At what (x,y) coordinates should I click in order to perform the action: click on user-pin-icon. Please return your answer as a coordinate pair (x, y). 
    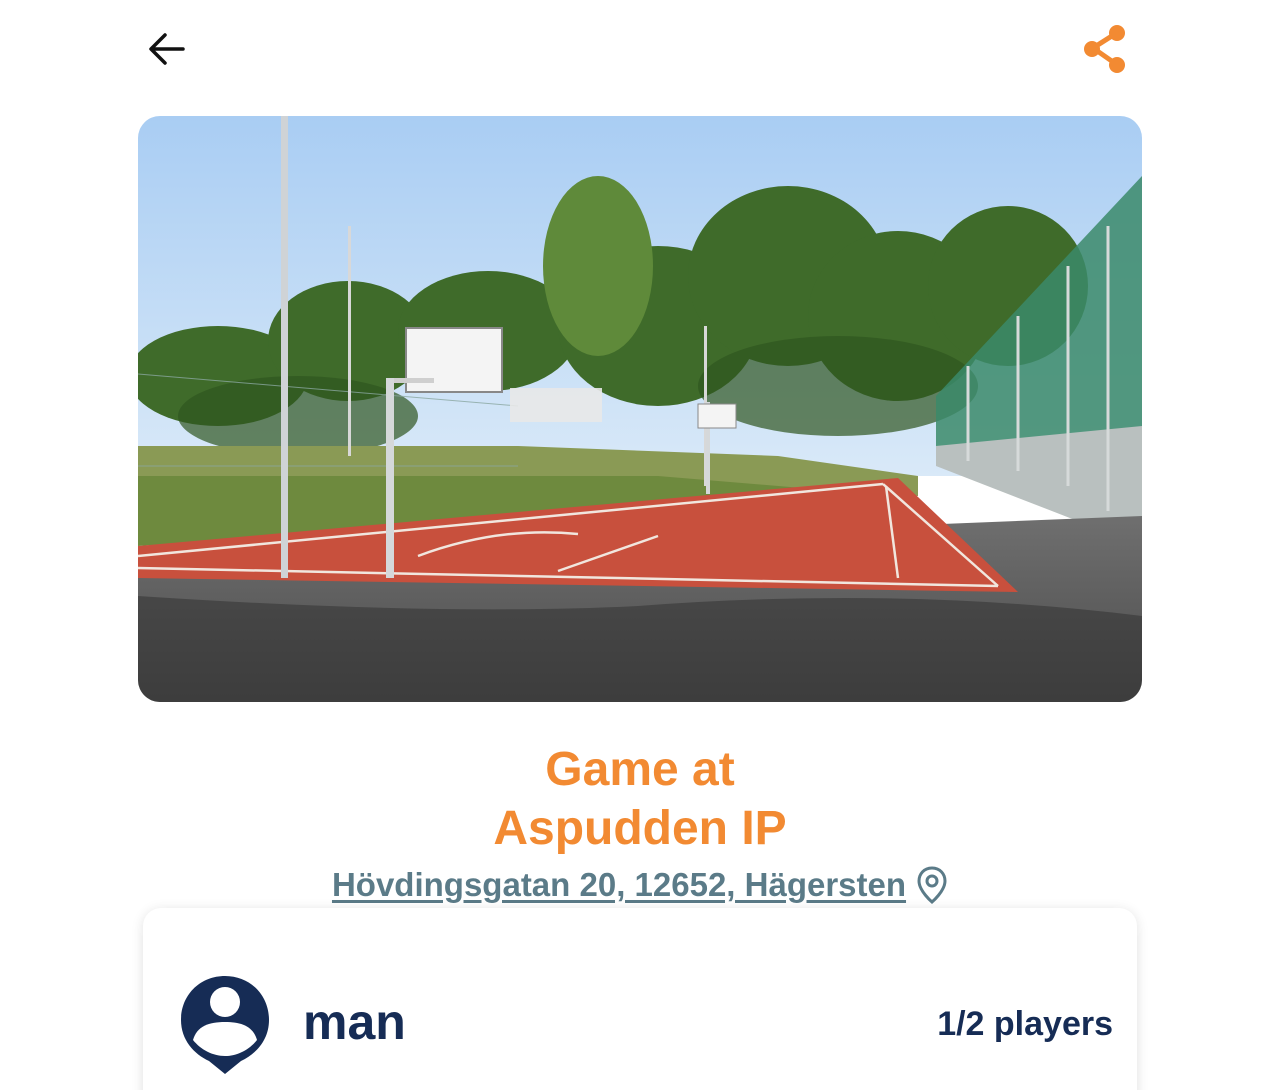
    Looking at the image, I should click on (225, 1025).